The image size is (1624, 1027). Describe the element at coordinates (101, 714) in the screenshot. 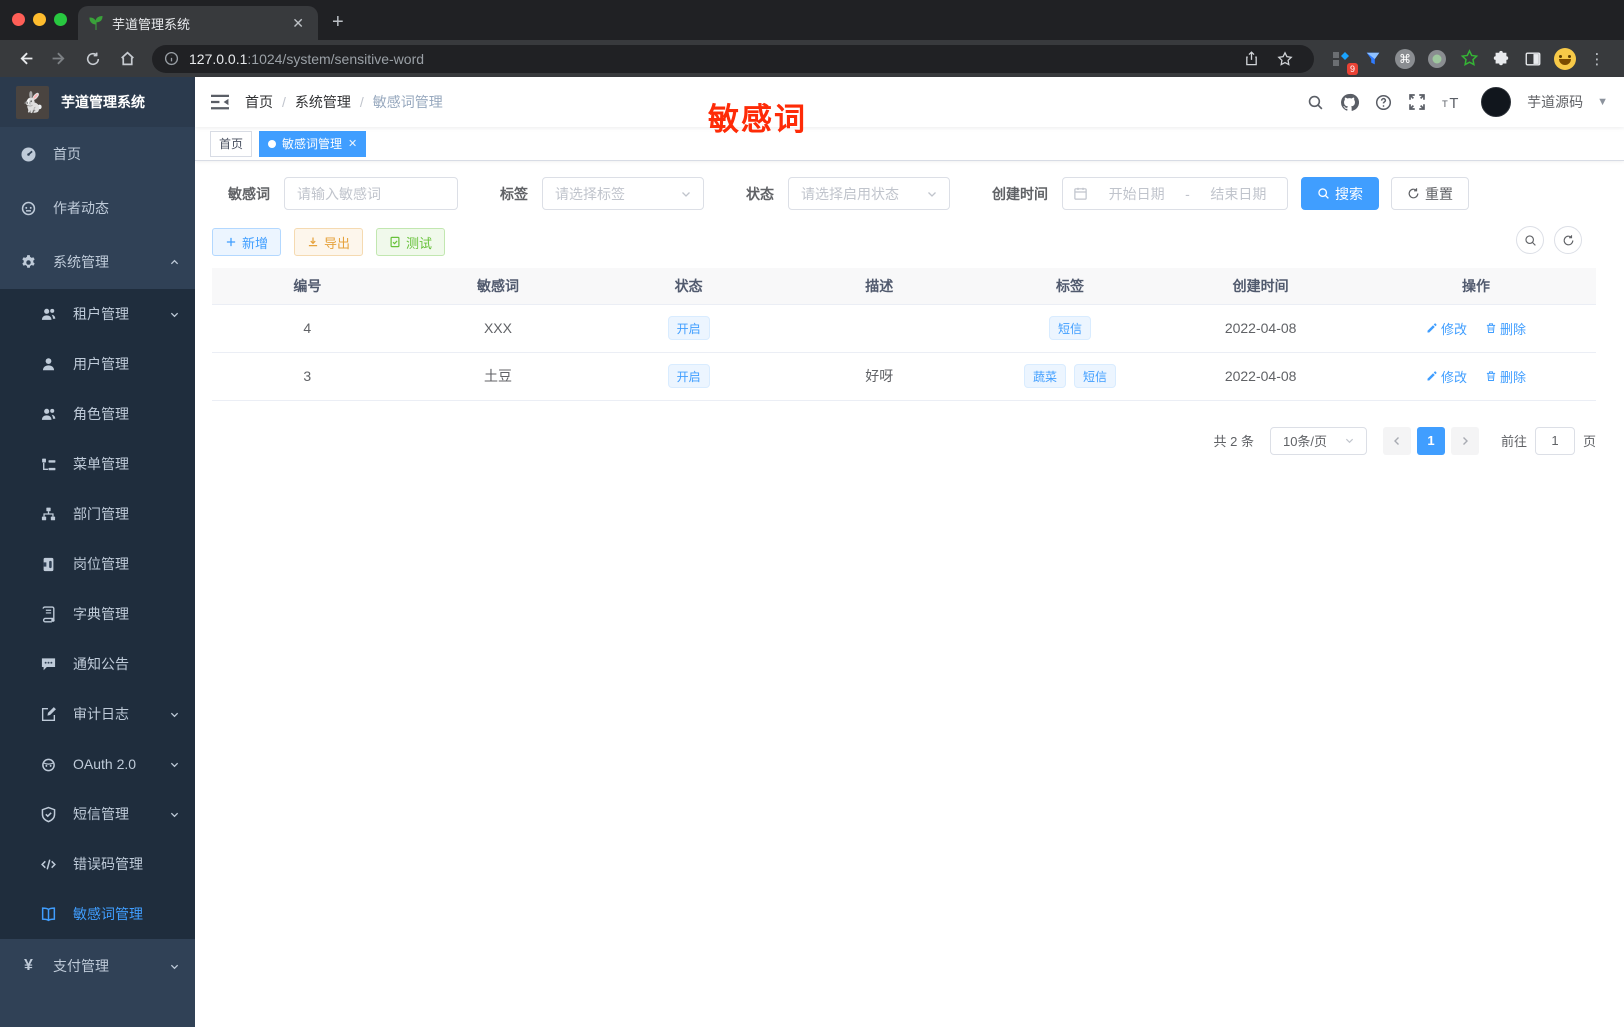

I see `sidebar-item-label: 审计日志` at that location.